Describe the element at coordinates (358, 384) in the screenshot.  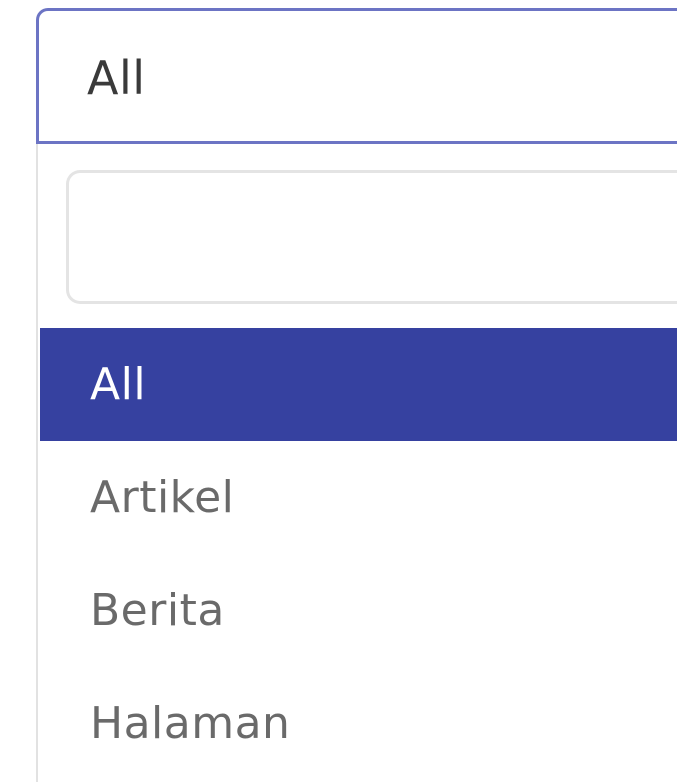
I see `option-all: All` at that location.